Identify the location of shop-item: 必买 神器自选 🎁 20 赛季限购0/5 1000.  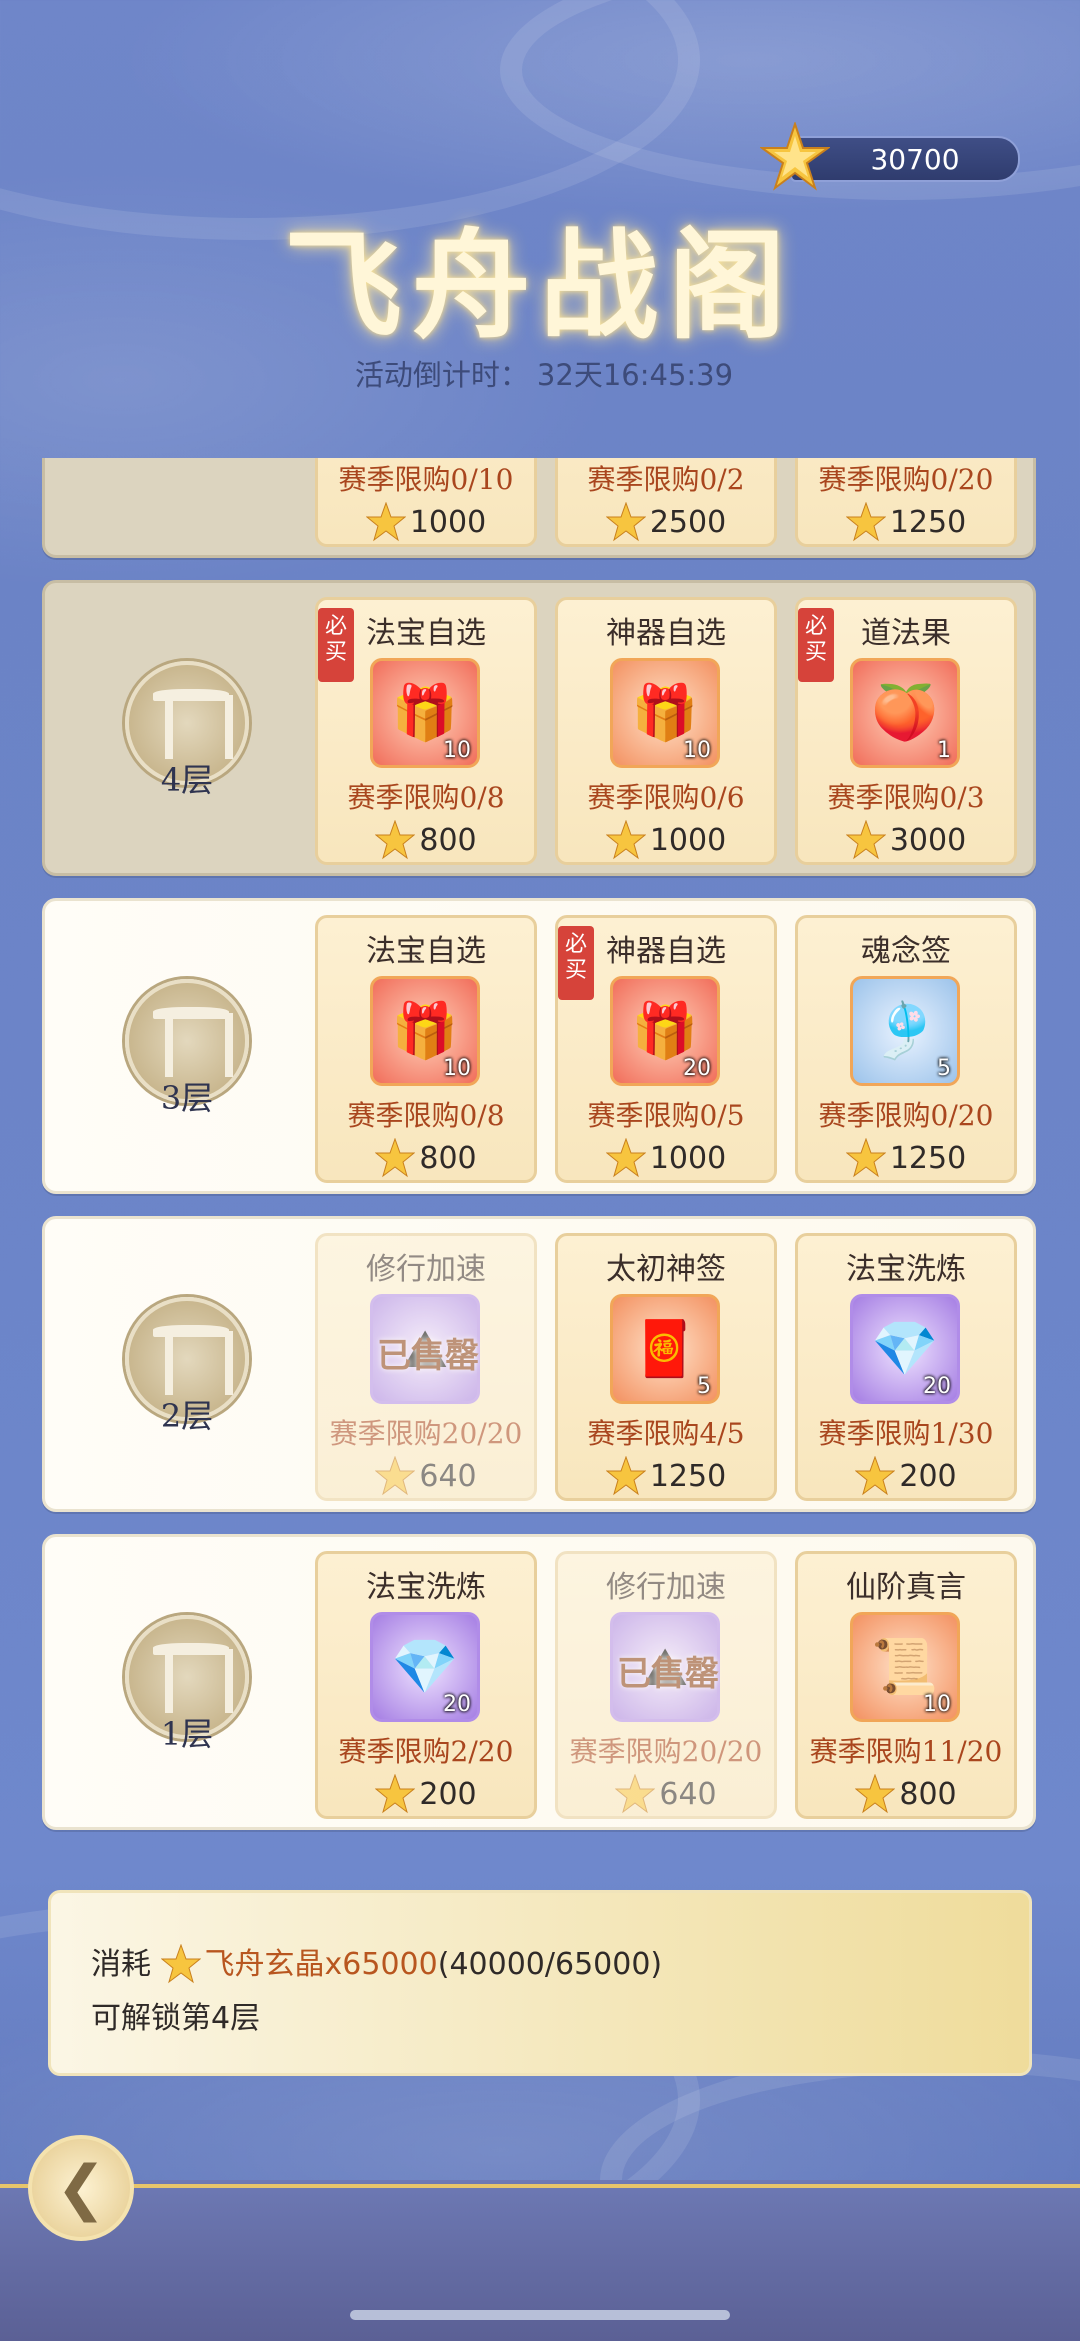
(666, 1049).